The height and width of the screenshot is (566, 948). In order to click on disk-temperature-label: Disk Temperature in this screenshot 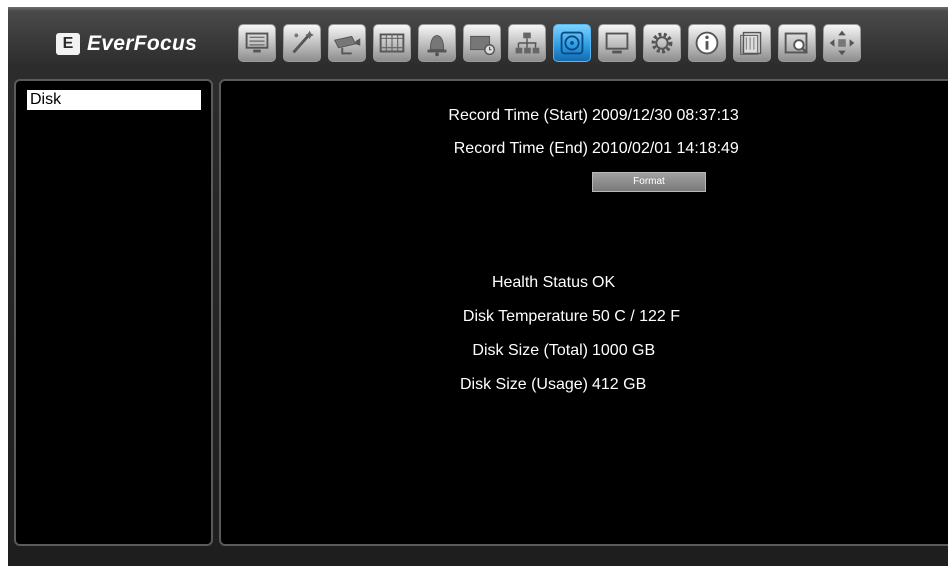, I will do `click(525, 316)`.